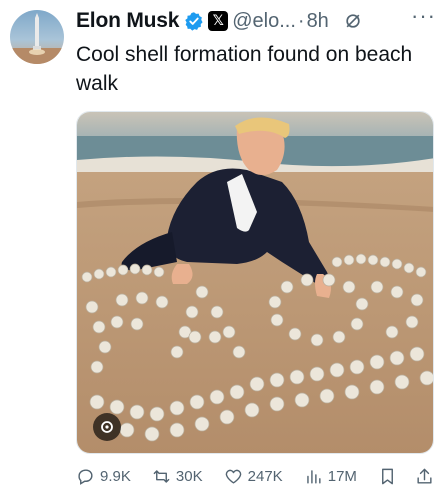 This screenshot has height=500, width=444. I want to click on like-button: 247K, so click(253, 476).